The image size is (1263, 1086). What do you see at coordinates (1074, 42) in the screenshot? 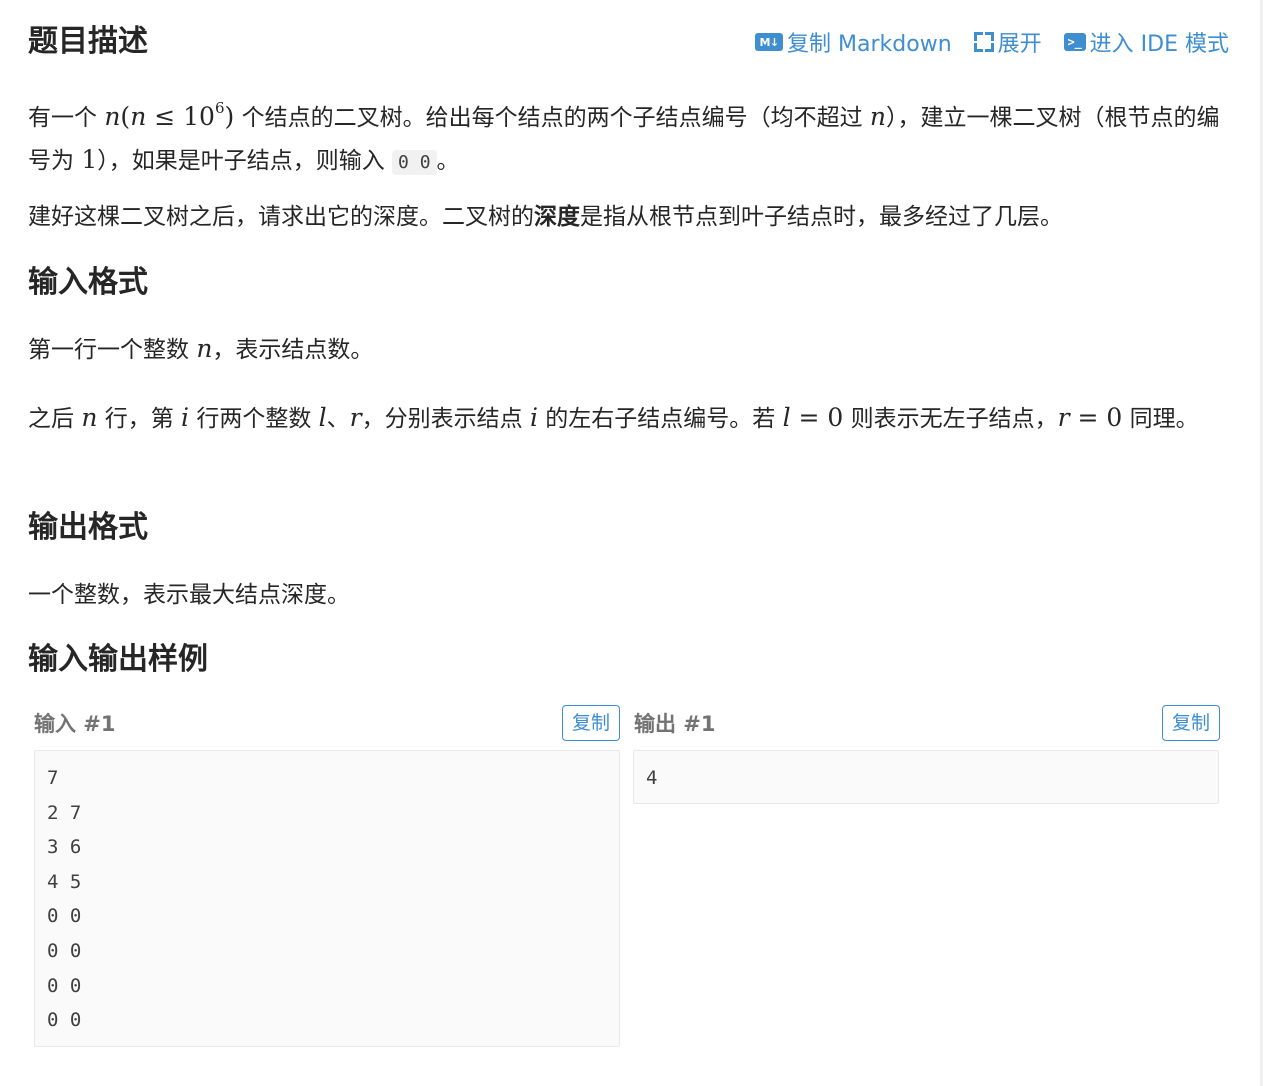
I see `terminal-icon: >_` at bounding box center [1074, 42].